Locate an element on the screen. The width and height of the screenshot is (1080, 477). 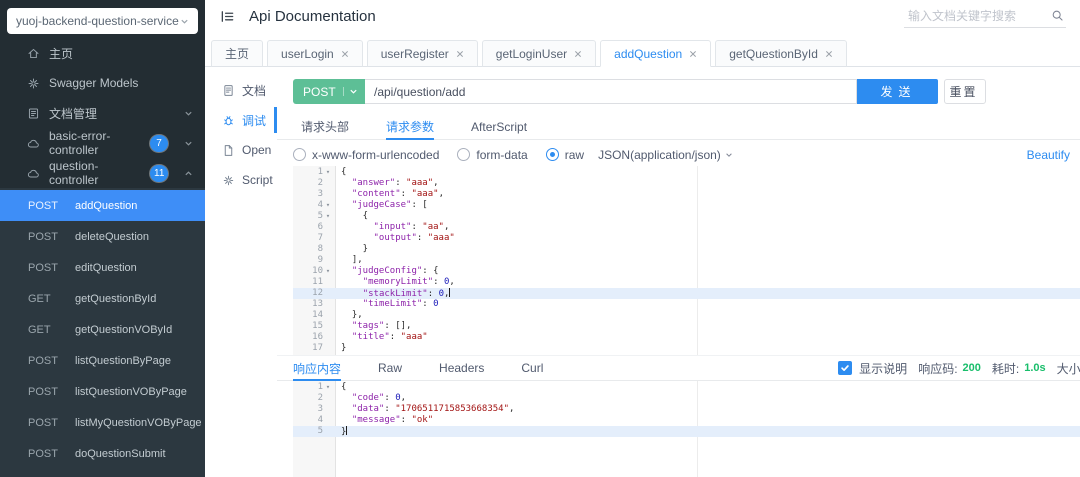
response-tab-content: 响应内容 is located at coordinates (317, 368).